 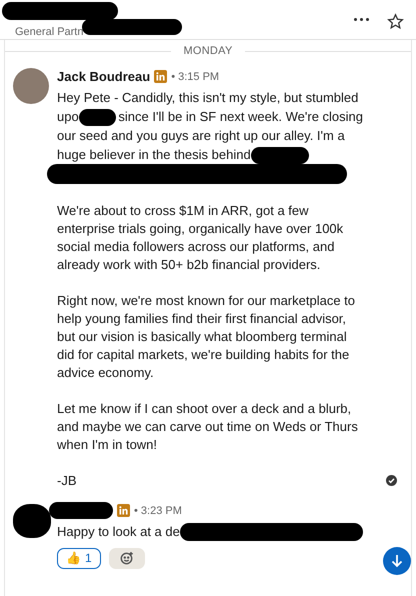 I want to click on message-text: our seed and you guys are right up our alley. I'm a, so click(x=201, y=136).